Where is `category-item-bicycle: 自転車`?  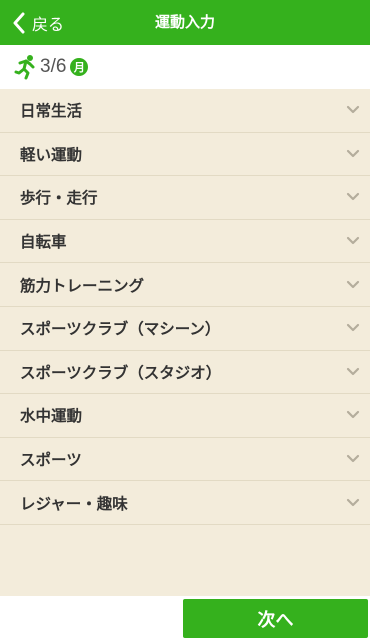 category-item-bicycle: 自転車 is located at coordinates (185, 242).